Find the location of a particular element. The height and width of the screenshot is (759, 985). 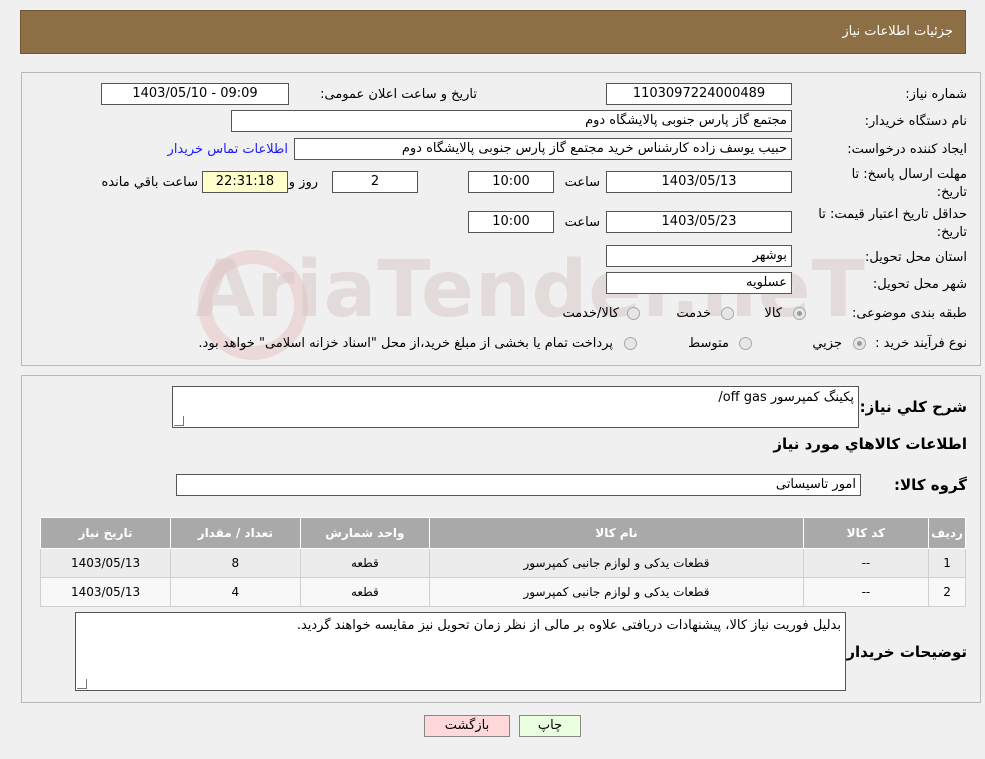

process-minor-label: جزیي is located at coordinates (827, 343).